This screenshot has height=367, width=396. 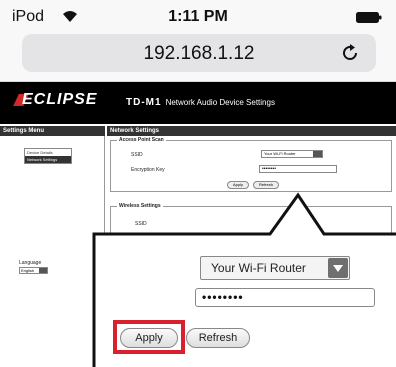 I want to click on ssid-select-value: Your Wi-Fi Router, so click(x=258, y=268).